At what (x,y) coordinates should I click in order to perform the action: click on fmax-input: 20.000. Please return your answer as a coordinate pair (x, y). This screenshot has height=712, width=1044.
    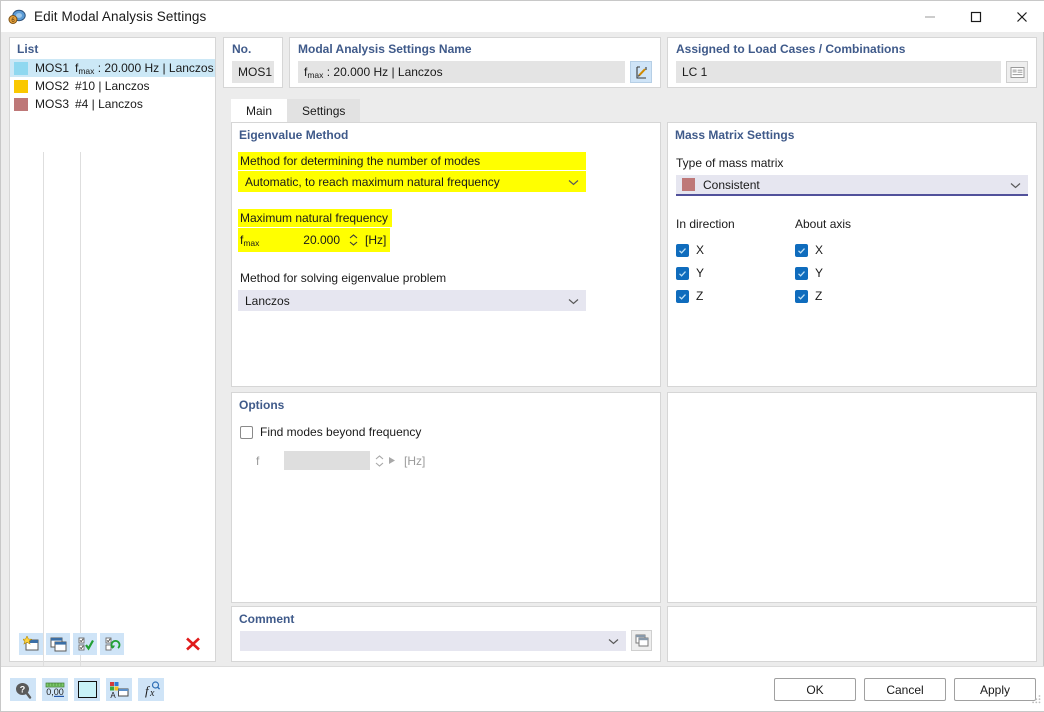
    Looking at the image, I should click on (306, 240).